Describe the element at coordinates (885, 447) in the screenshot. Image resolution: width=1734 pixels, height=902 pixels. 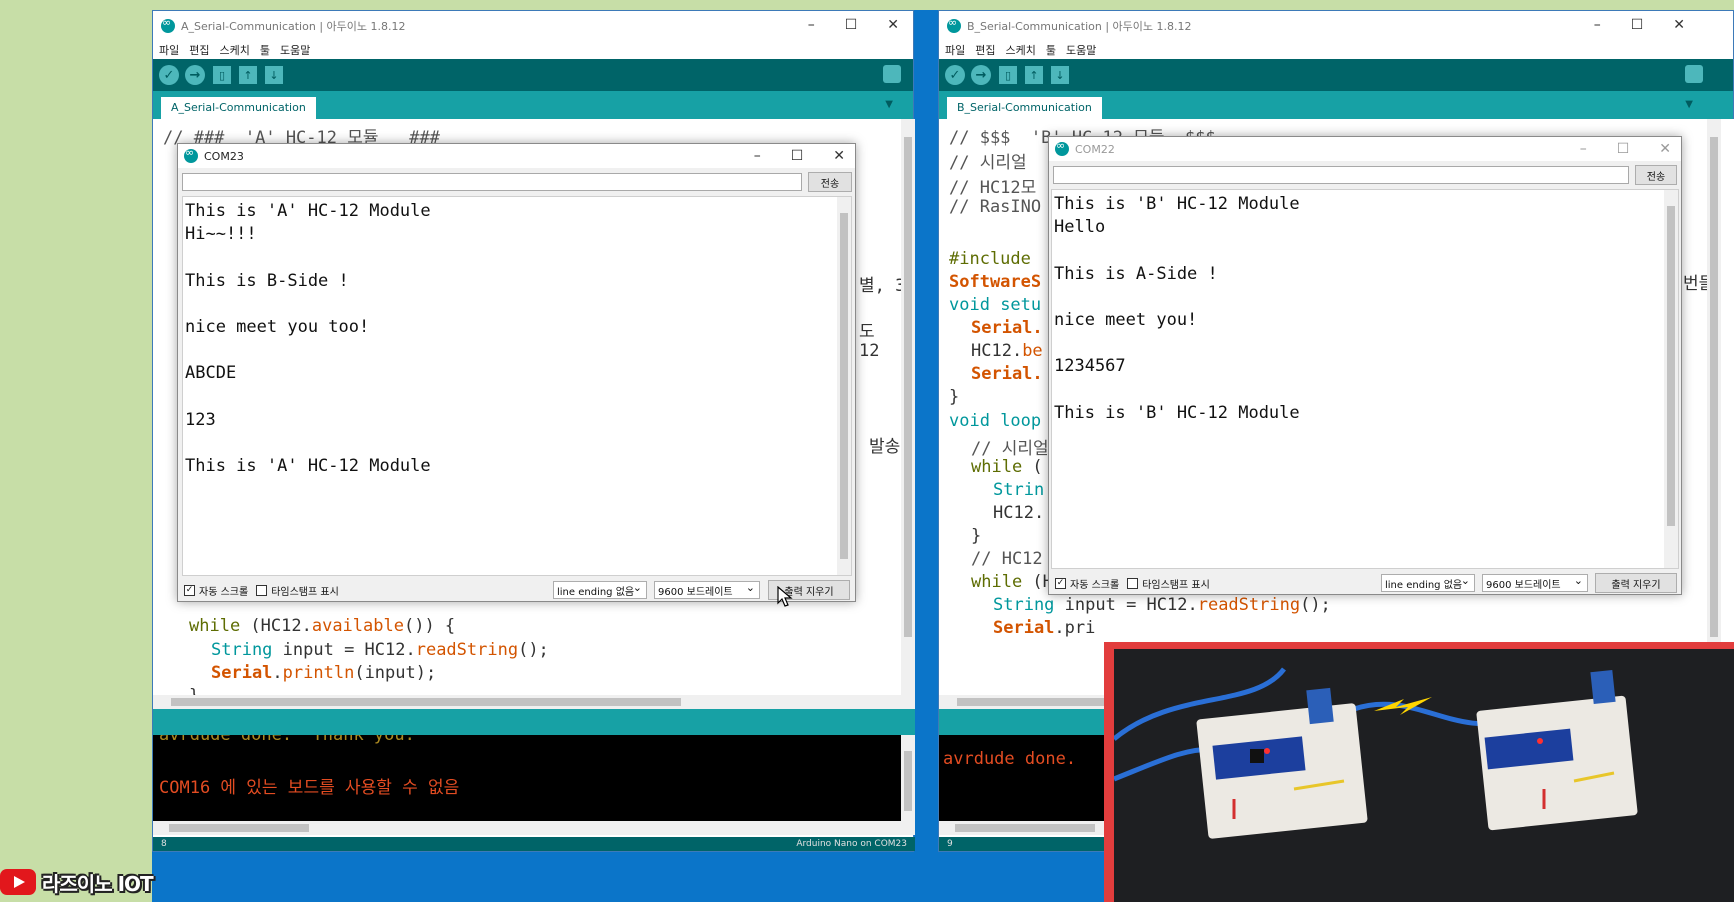
I see `code-fragment: 발송` at that location.